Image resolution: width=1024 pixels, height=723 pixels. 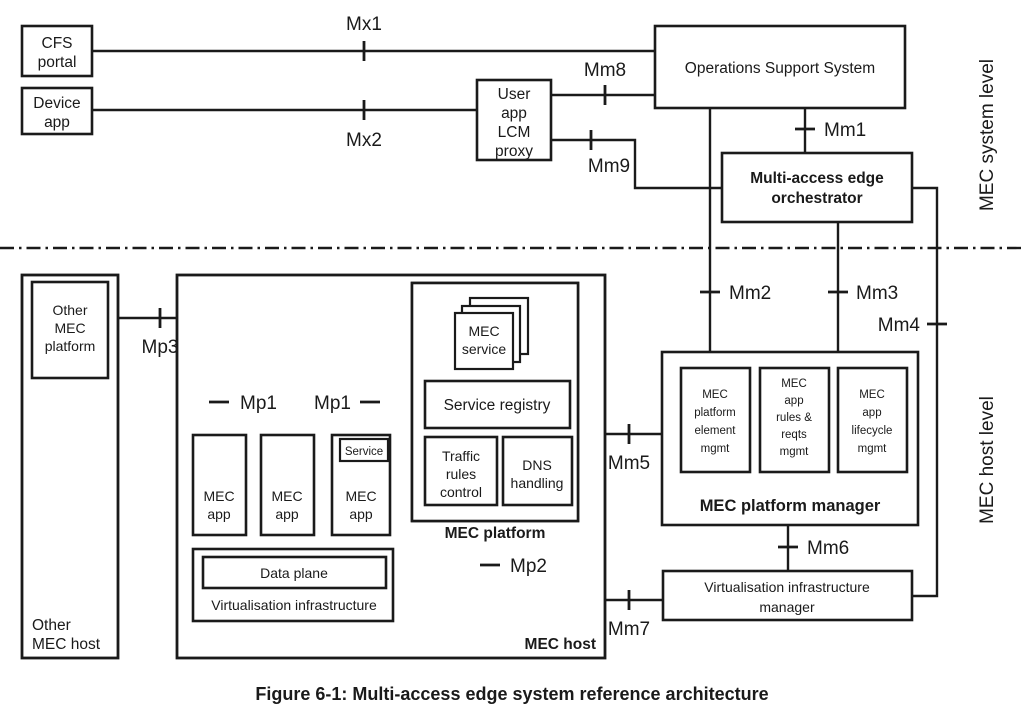 I want to click on mar-mgmt-label-line2: app, so click(x=793, y=401).